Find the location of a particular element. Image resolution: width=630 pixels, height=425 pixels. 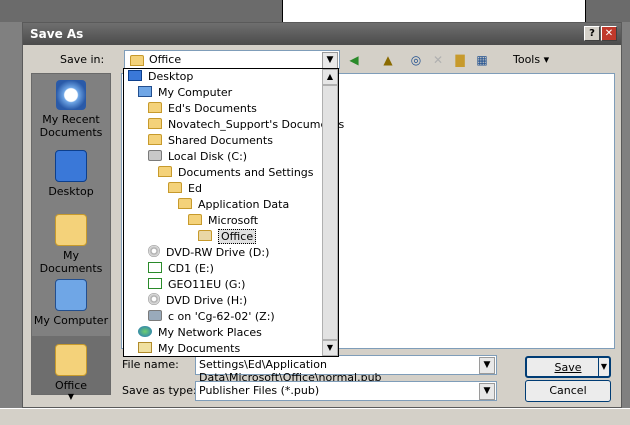

dropdown-item-dvd-drive: DVD Drive (H:) is located at coordinates (197, 301).